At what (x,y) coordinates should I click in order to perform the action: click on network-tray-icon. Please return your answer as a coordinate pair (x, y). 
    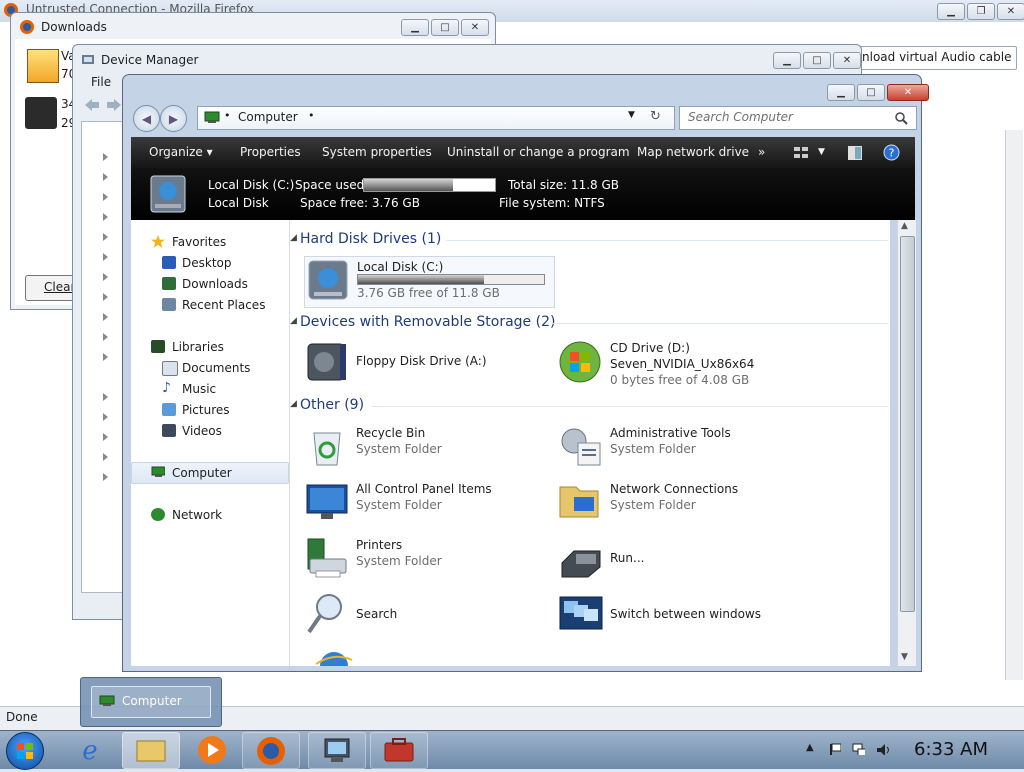
    Looking at the image, I should click on (858, 749).